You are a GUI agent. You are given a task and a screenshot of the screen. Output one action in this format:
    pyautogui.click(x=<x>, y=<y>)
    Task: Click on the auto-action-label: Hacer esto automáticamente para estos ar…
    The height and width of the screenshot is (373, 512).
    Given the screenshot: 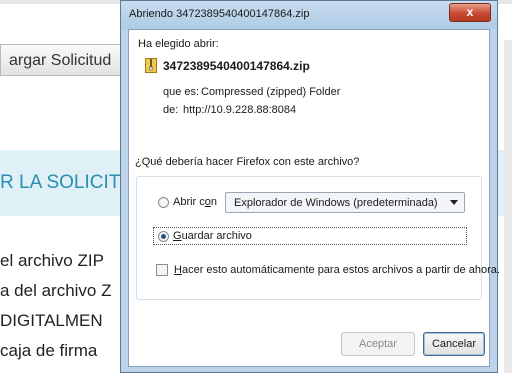 What is the action you would take?
    pyautogui.click(x=337, y=270)
    